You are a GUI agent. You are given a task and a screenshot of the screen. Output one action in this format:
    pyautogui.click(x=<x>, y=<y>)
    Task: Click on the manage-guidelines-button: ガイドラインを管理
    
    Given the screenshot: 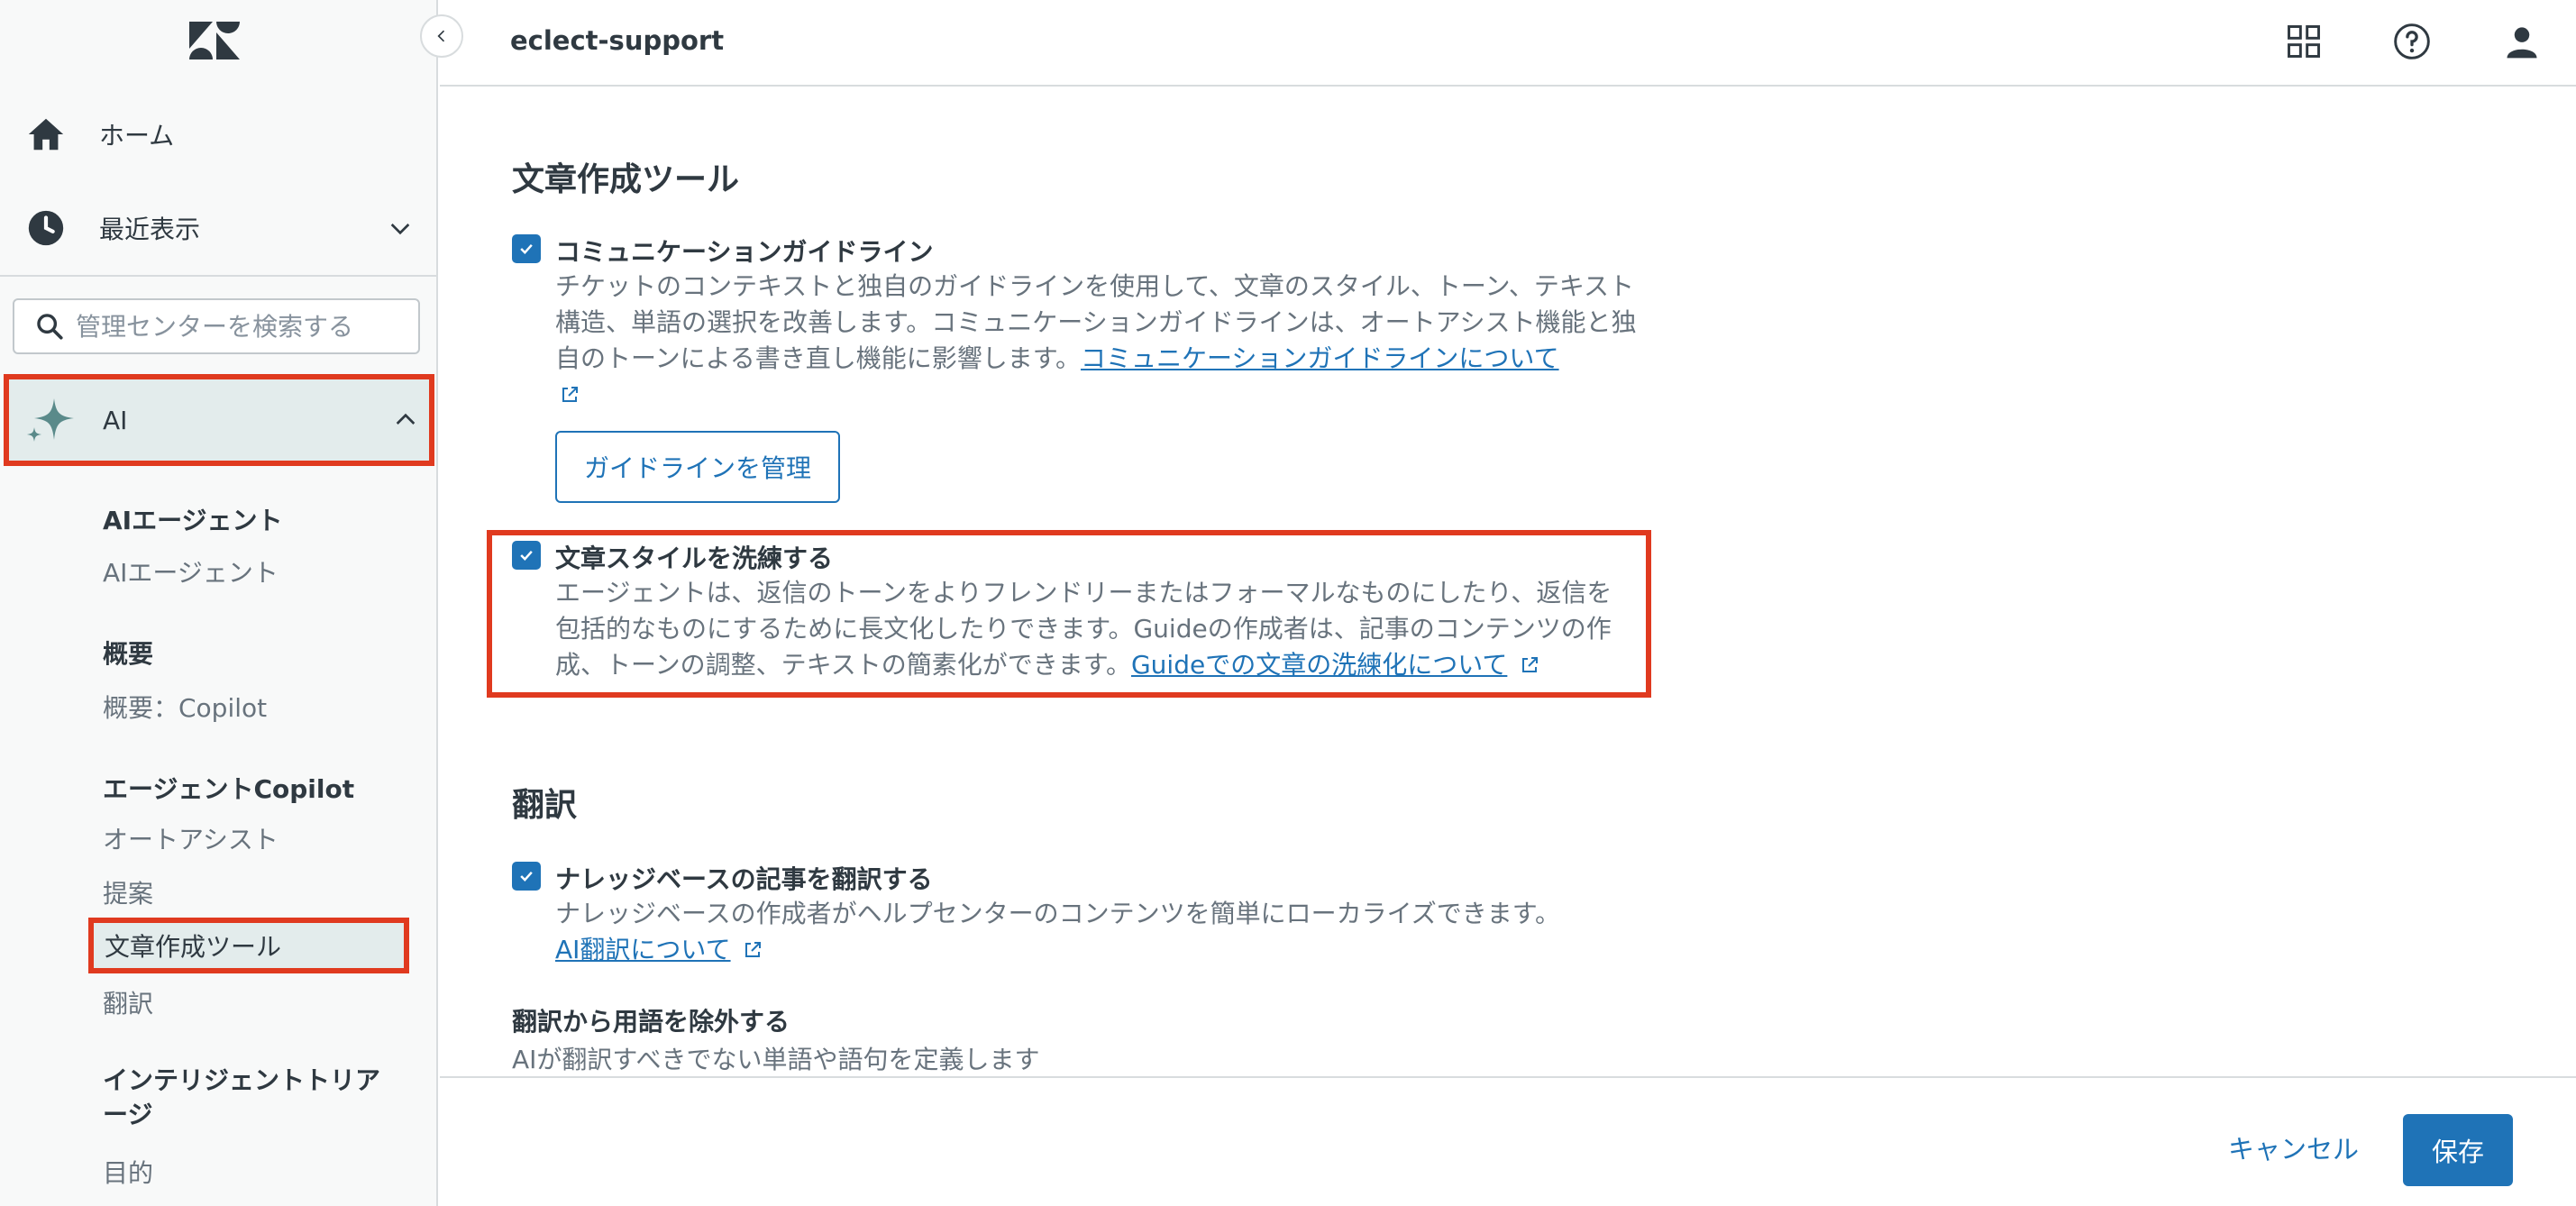 What is the action you would take?
    pyautogui.click(x=697, y=467)
    